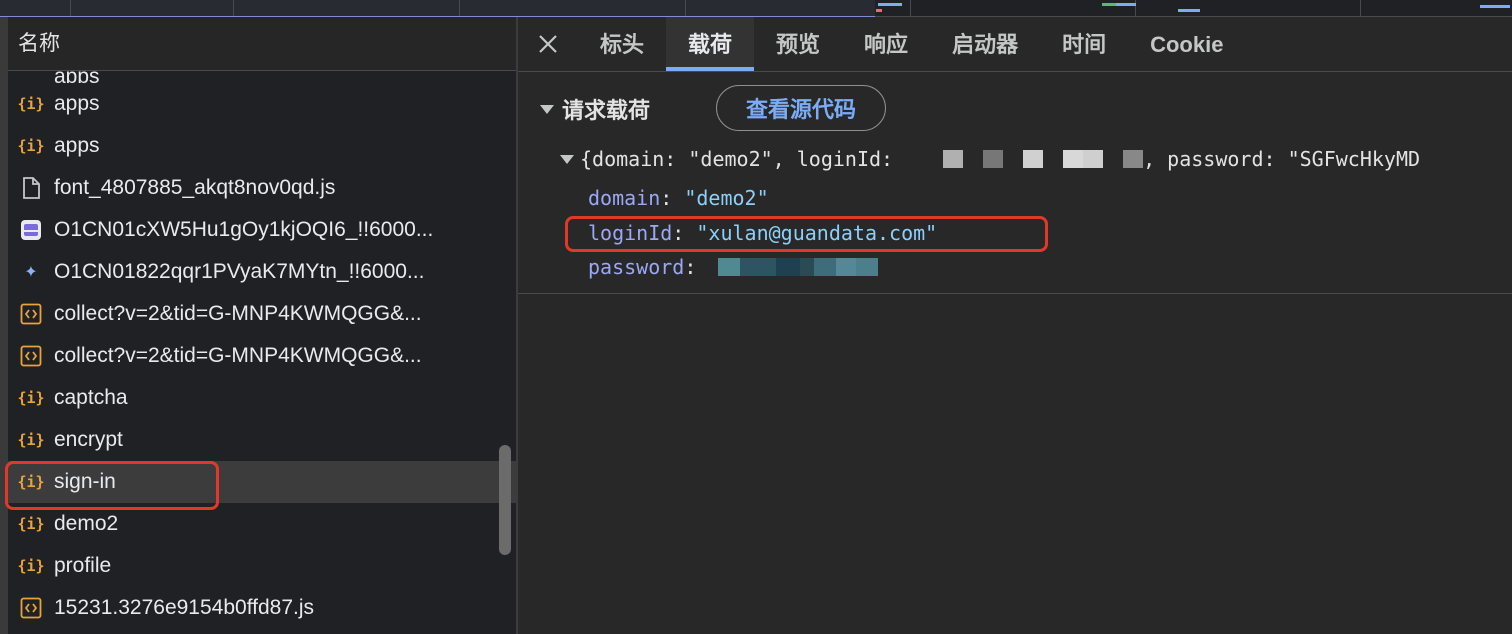 Image resolution: width=1512 pixels, height=634 pixels. What do you see at coordinates (31, 230) in the screenshot?
I see `image-icon` at bounding box center [31, 230].